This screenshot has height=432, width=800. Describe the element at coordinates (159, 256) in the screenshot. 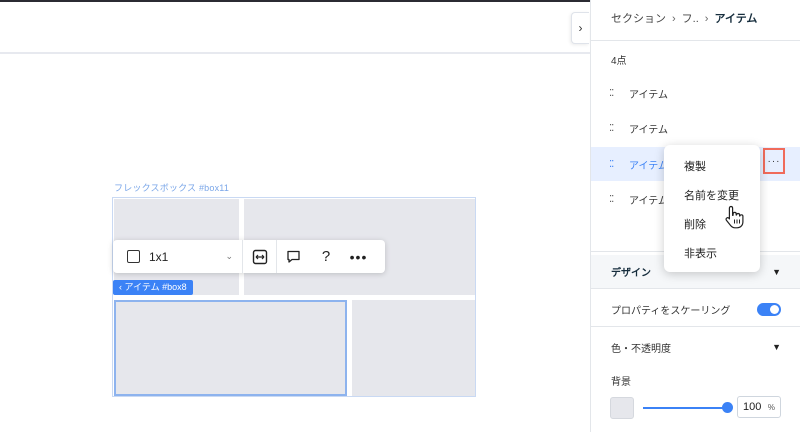

I see `size-label: 1x1` at that location.